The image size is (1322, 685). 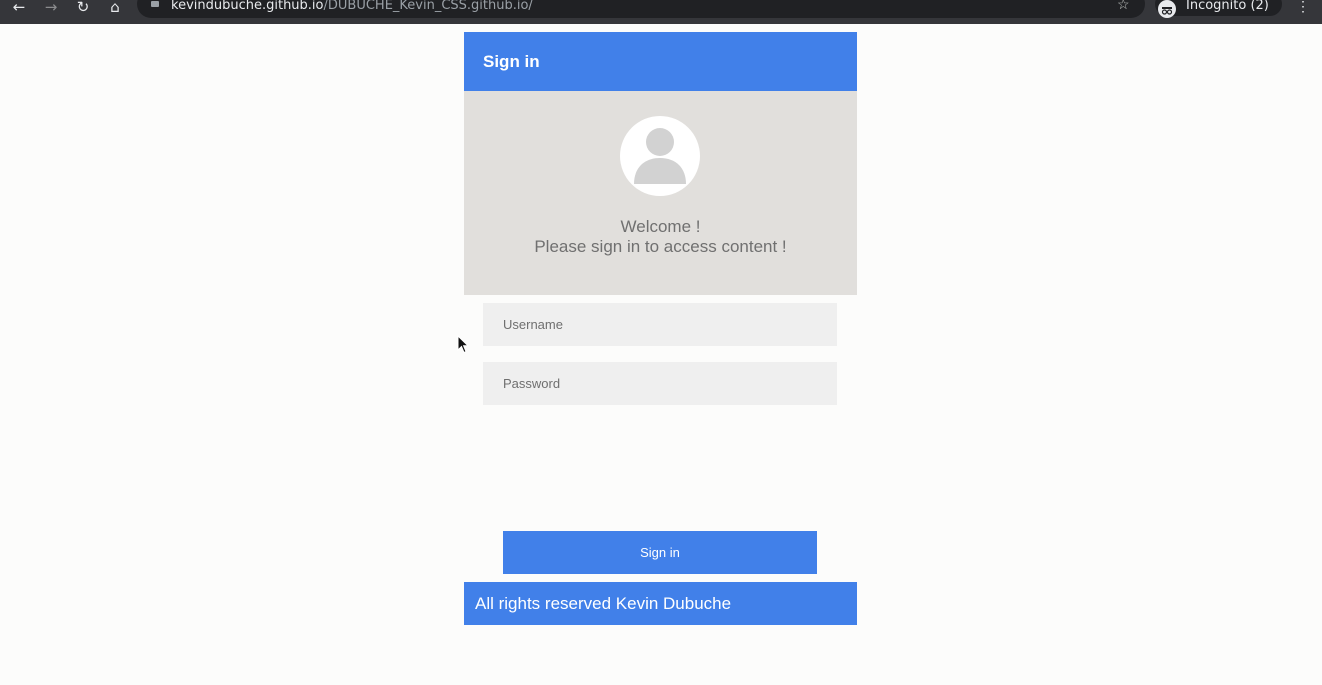 I want to click on mouse-cursor-icon, so click(x=463, y=344).